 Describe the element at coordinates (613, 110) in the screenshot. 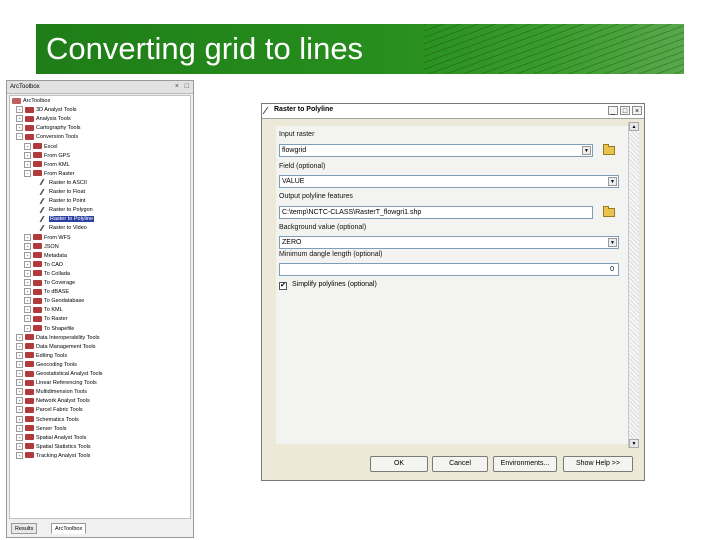

I see `minimize-button: _` at that location.